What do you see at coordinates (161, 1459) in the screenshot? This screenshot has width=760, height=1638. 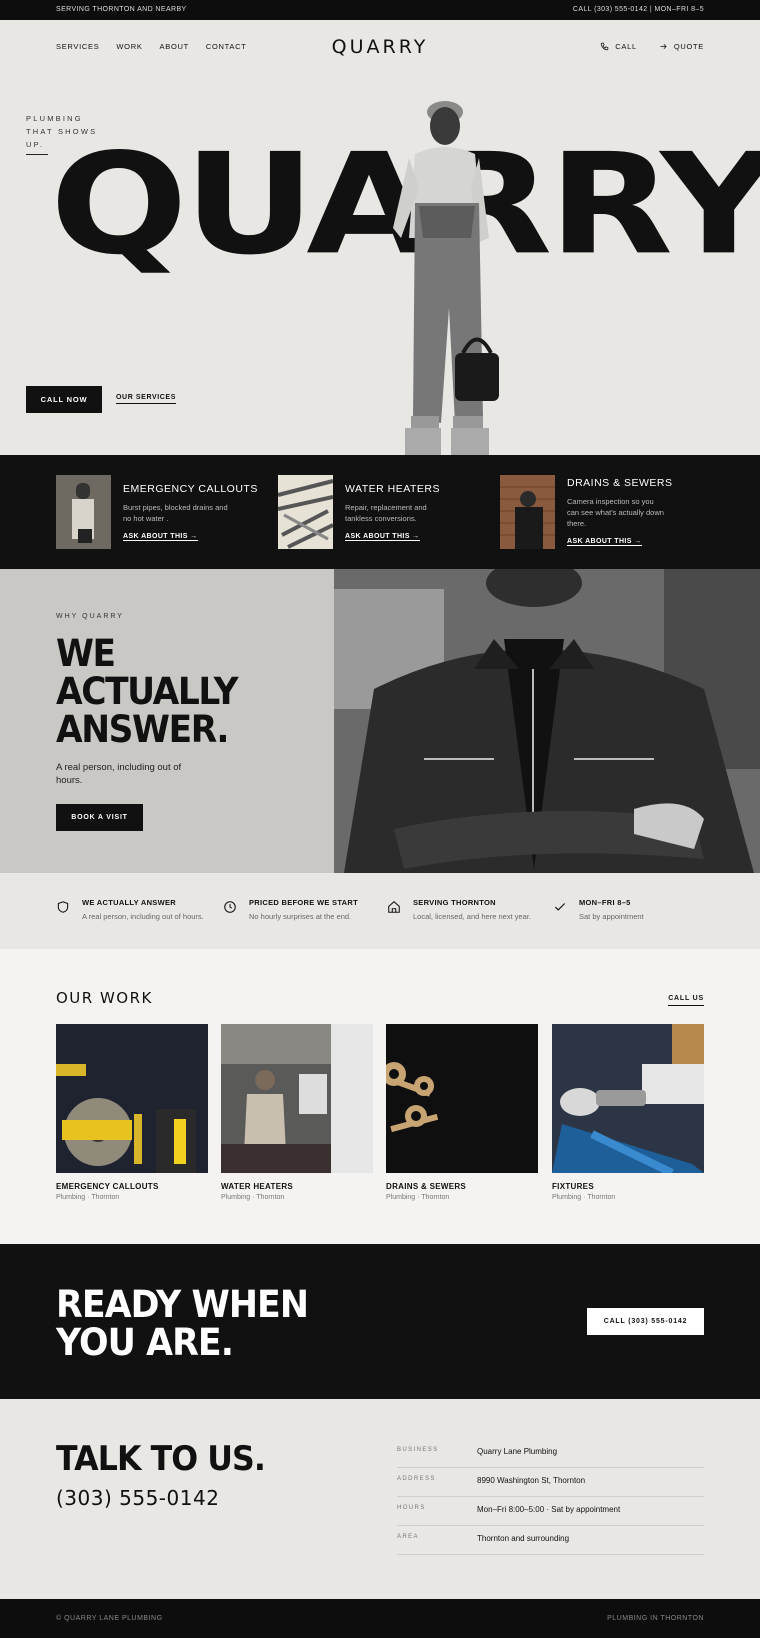 I see `contact-heading: TALK TO US.` at bounding box center [161, 1459].